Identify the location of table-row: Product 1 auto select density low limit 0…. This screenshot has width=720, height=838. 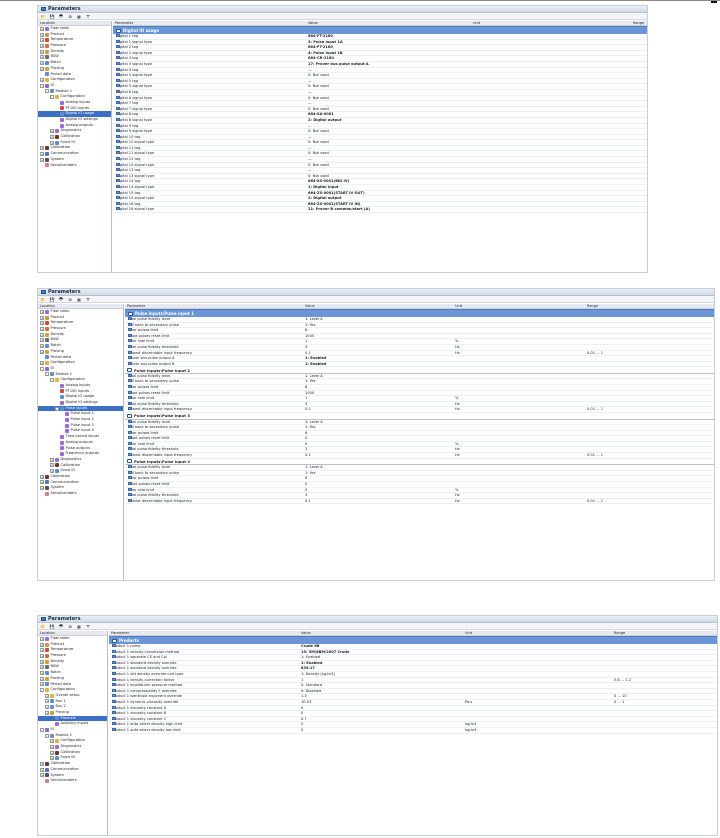
(413, 730).